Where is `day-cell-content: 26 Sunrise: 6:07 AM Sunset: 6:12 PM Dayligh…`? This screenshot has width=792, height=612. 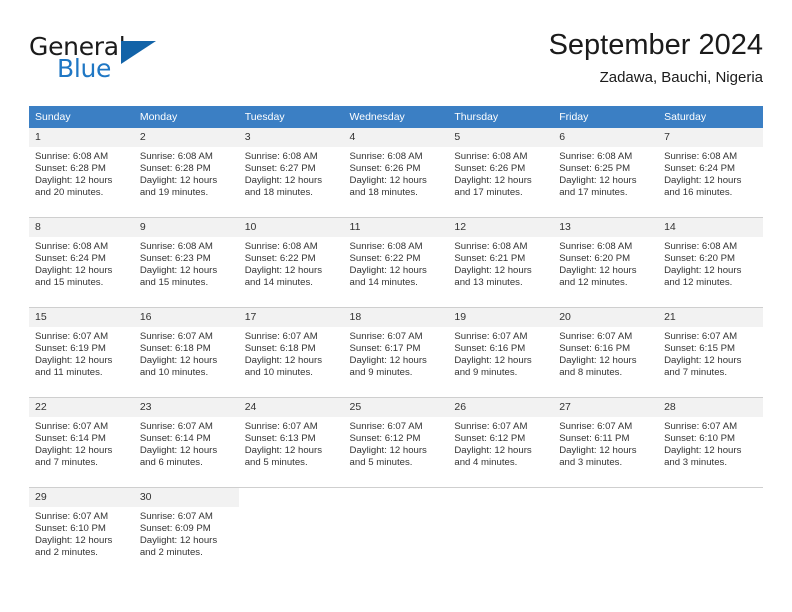 day-cell-content: 26 Sunrise: 6:07 AM Sunset: 6:12 PM Dayligh… is located at coordinates (501, 442).